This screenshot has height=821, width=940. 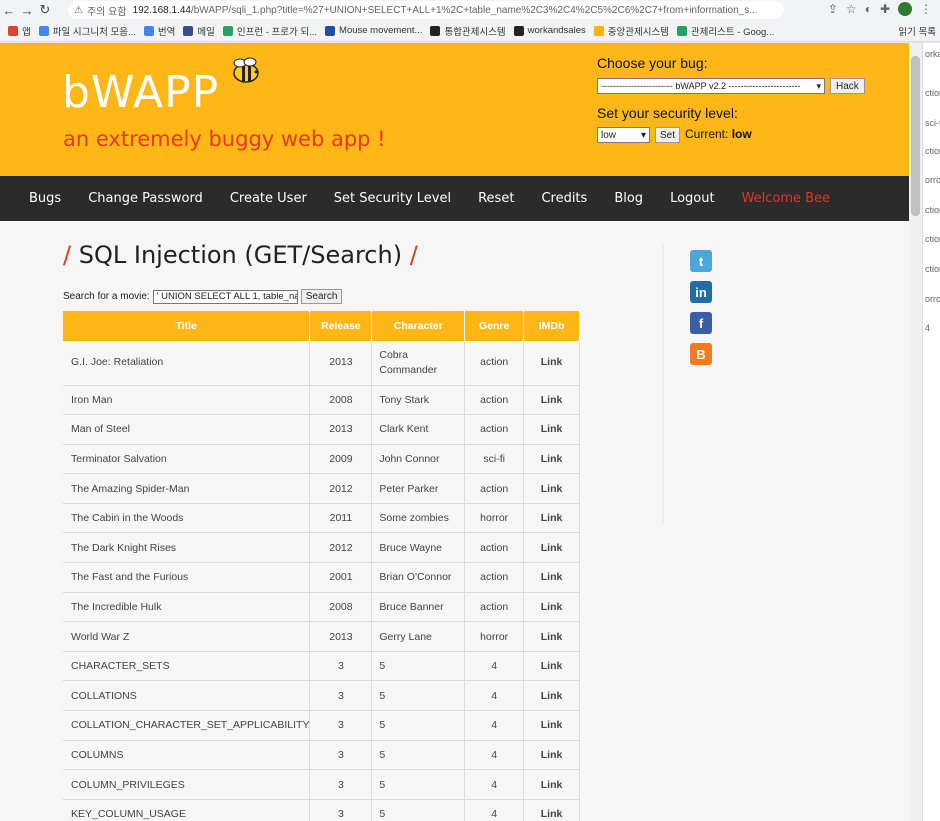 What do you see at coordinates (932, 299) in the screenshot?
I see `side-panel-text: orror` at bounding box center [932, 299].